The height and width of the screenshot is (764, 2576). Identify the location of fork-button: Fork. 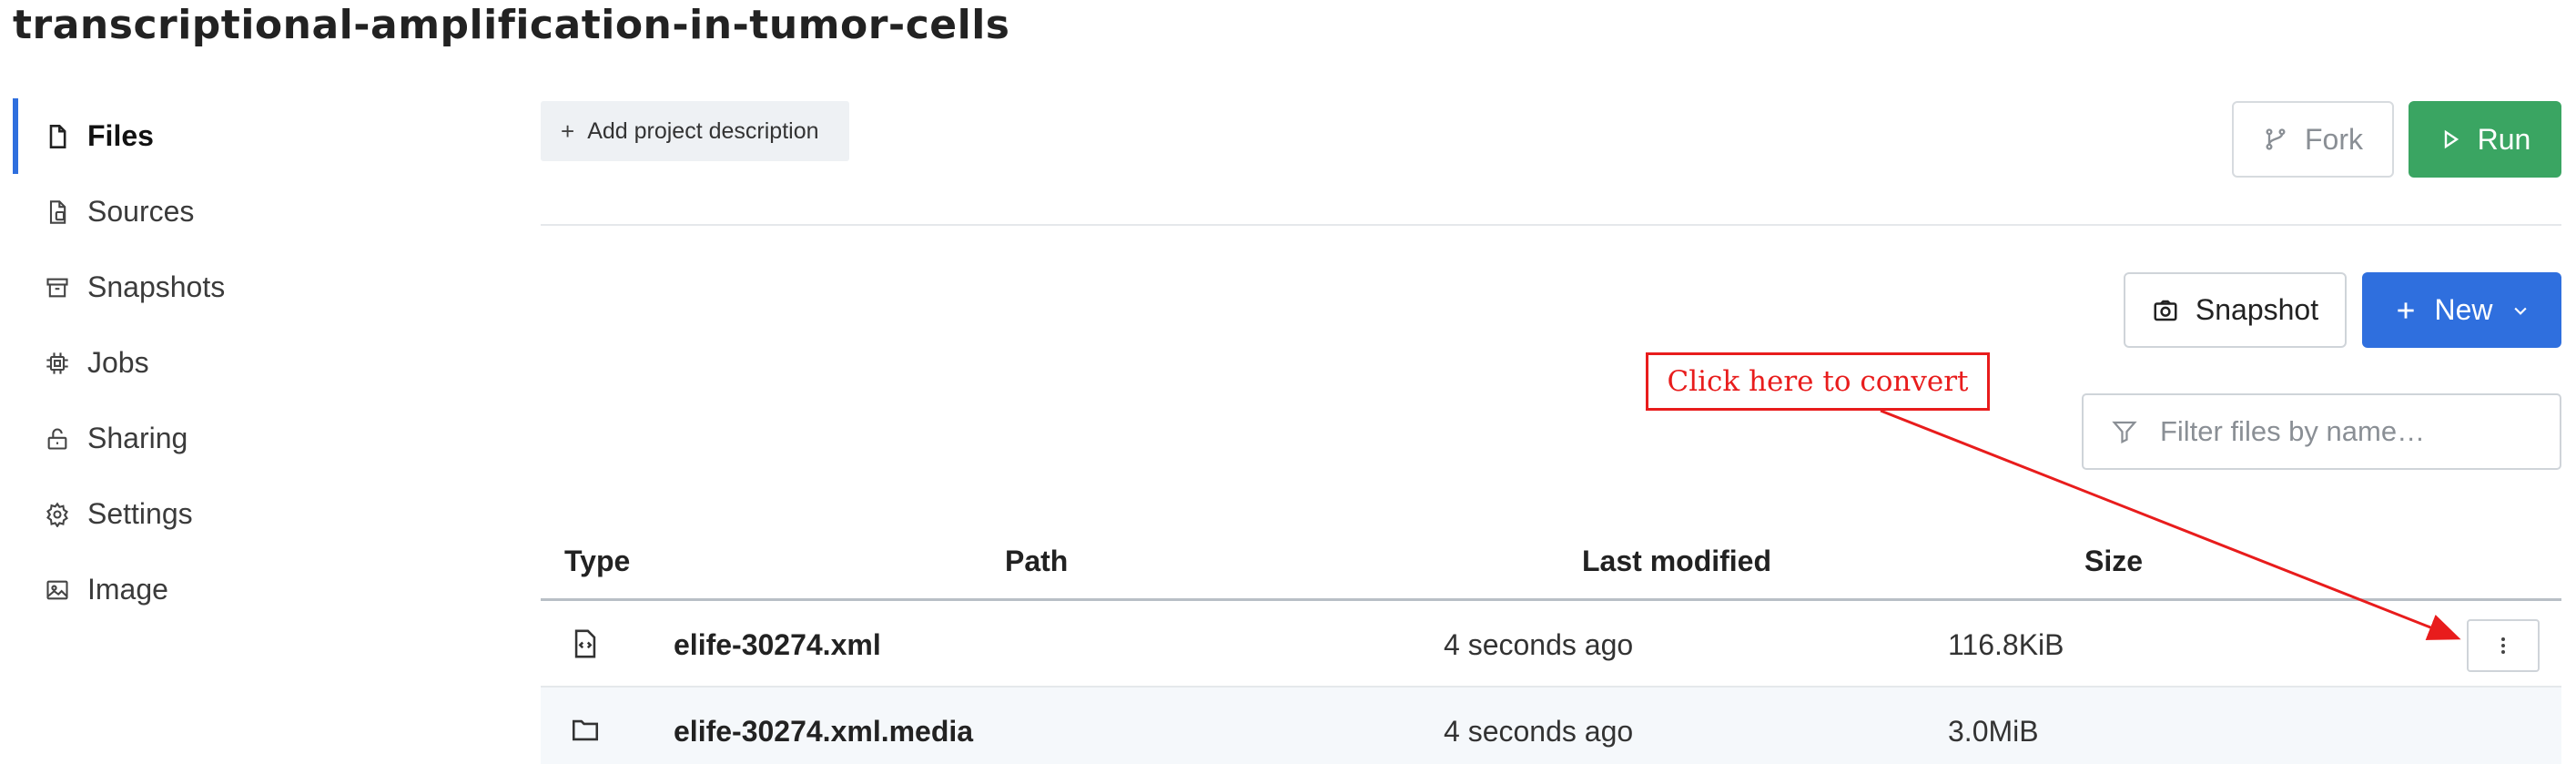
(2313, 139).